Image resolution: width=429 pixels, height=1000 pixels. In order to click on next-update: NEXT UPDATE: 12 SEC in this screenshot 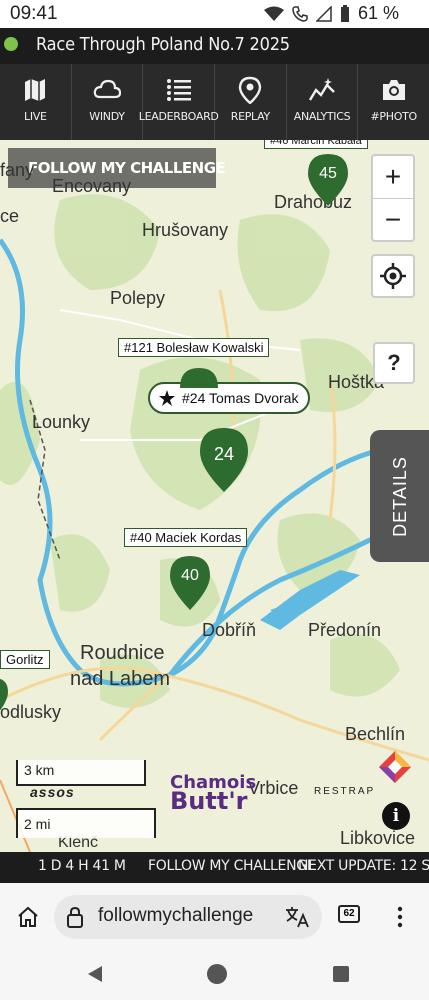, I will do `click(363, 866)`.